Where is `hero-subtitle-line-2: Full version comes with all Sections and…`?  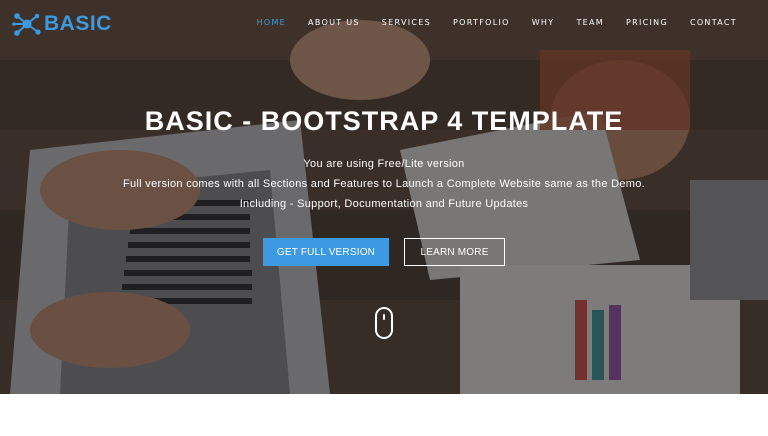 hero-subtitle-line-2: Full version comes with all Sections and… is located at coordinates (384, 184).